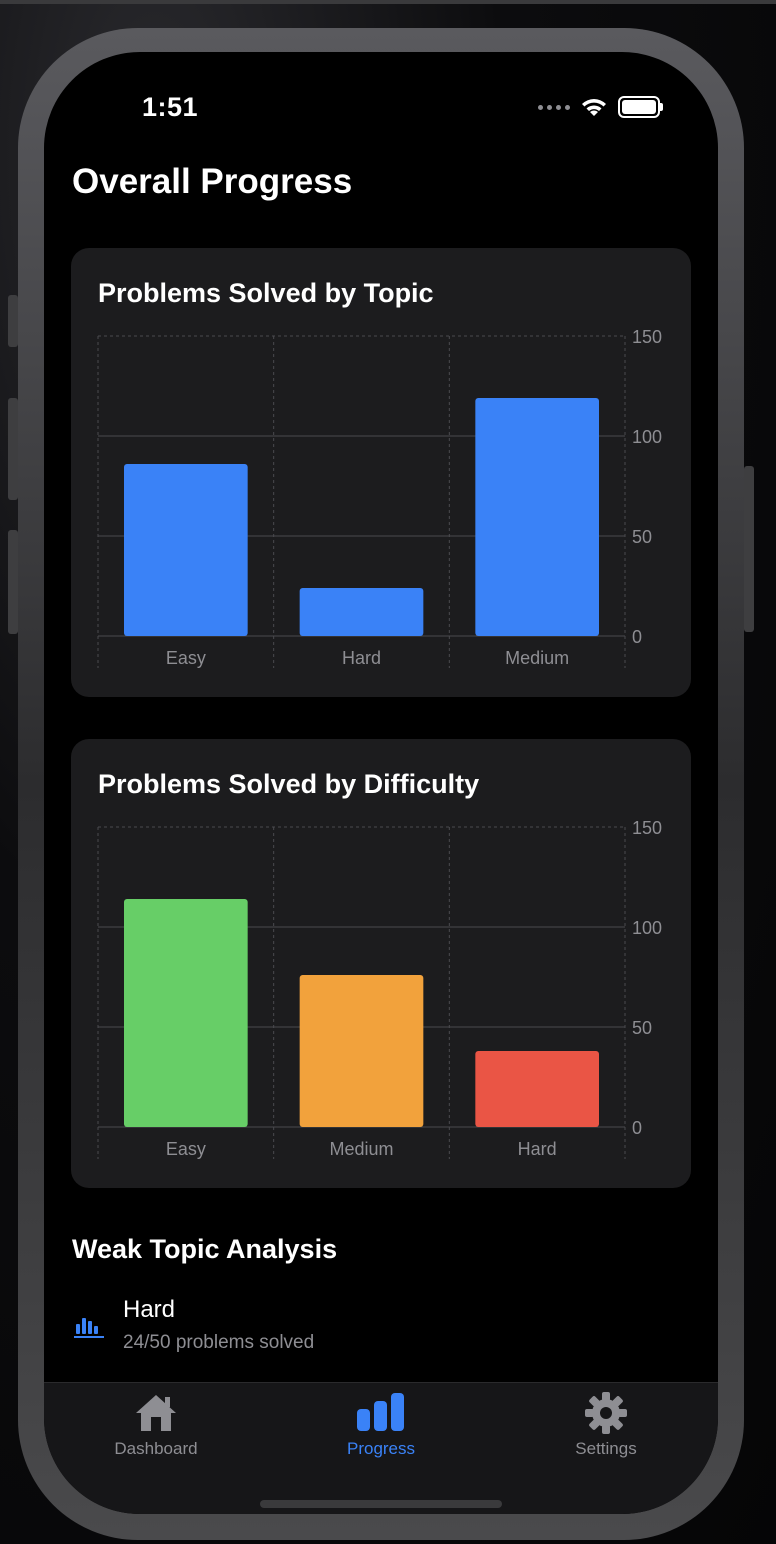 The image size is (776, 1544). I want to click on tab-dashboard-label: Dashboard, so click(156, 1448).